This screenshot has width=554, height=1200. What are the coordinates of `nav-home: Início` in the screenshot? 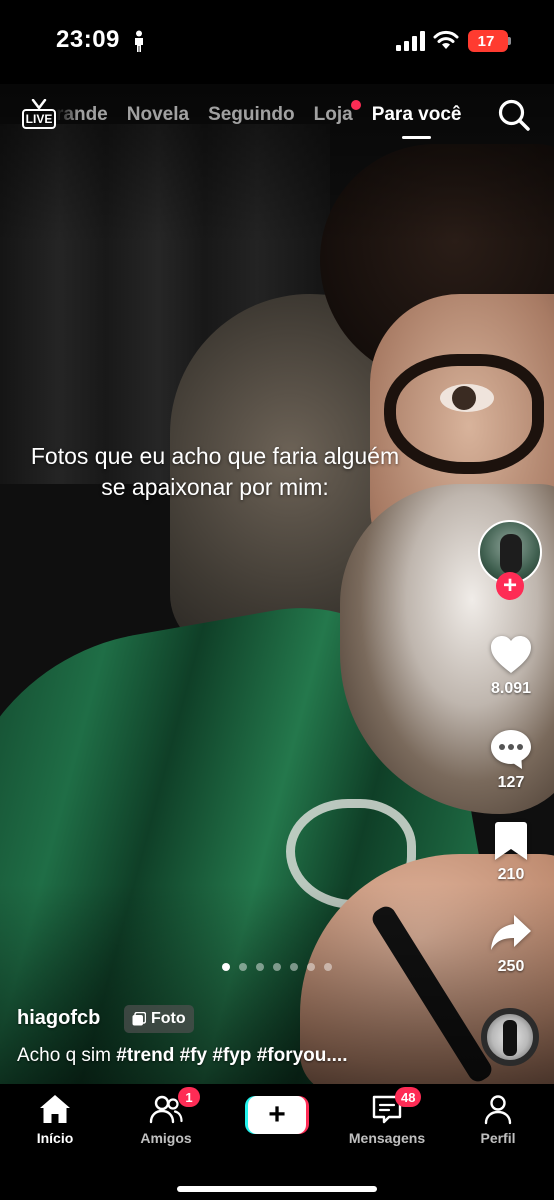 It's located at (55, 1119).